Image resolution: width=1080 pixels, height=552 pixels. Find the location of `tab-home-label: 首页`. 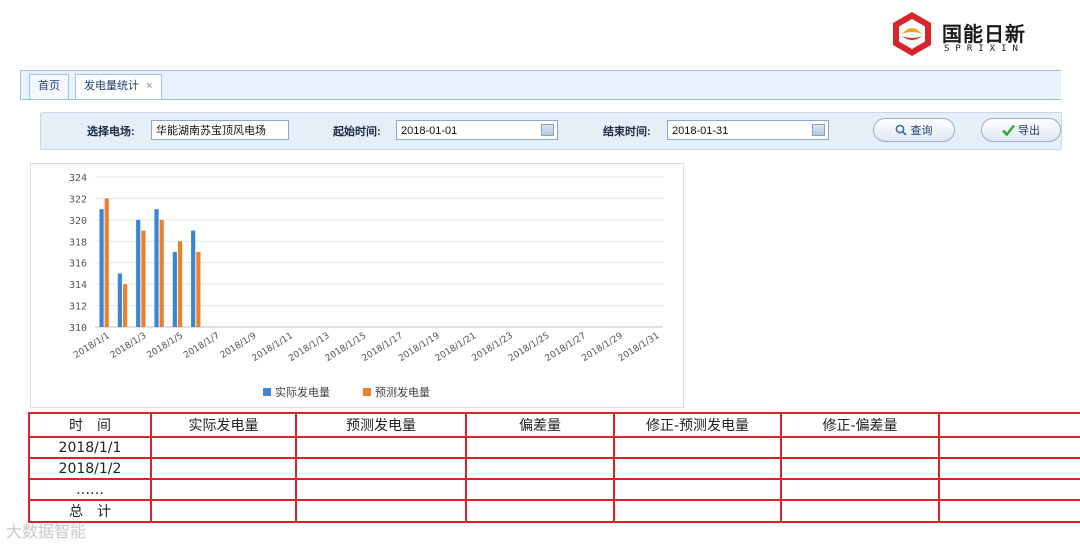

tab-home-label: 首页 is located at coordinates (49, 86).